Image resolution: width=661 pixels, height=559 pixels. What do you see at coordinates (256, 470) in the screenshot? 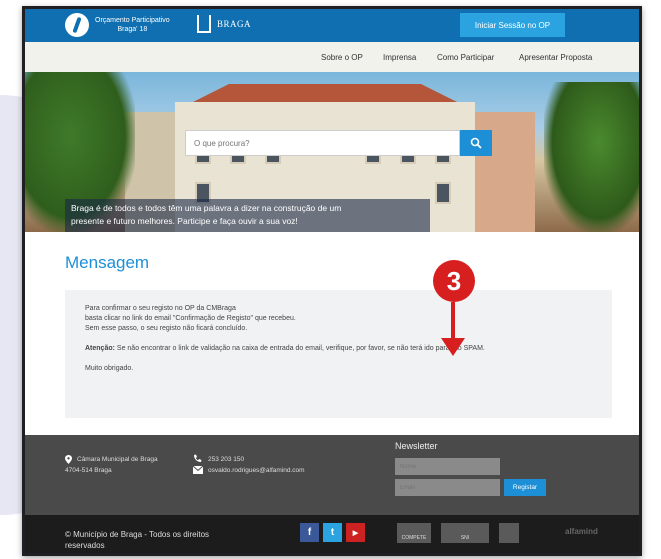
I see `footer-email: osvaldo.rodrigues@alfamind.com` at bounding box center [256, 470].